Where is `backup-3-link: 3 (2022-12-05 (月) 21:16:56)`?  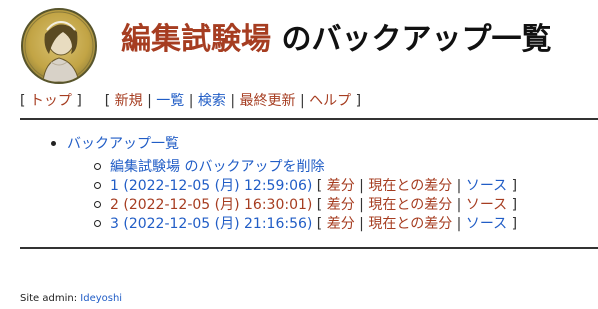
backup-3-link: 3 (2022-12-05 (月) 21:16:56) is located at coordinates (211, 224).